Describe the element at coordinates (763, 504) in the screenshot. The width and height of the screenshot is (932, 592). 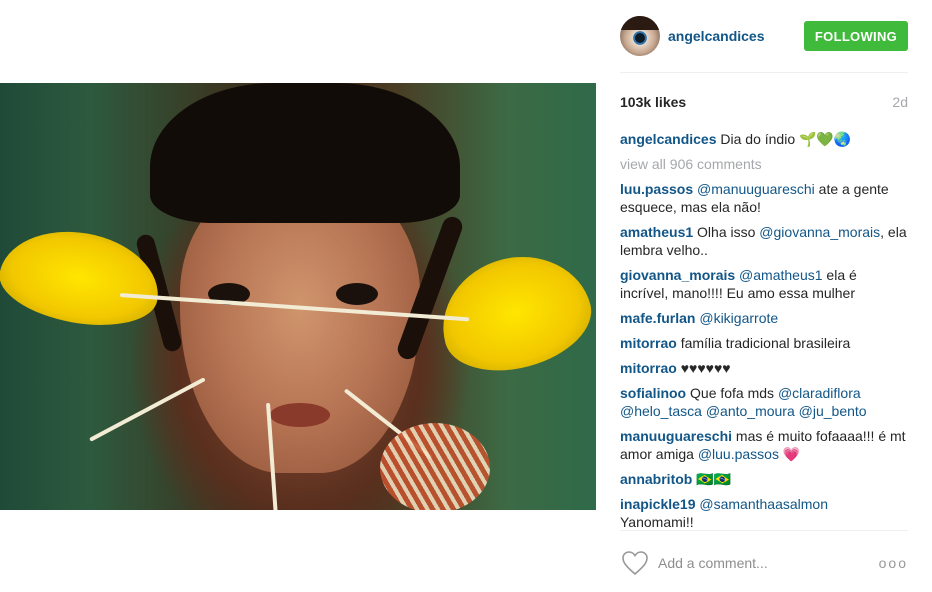
I see `comment-mention: @samanthaasalmon` at that location.